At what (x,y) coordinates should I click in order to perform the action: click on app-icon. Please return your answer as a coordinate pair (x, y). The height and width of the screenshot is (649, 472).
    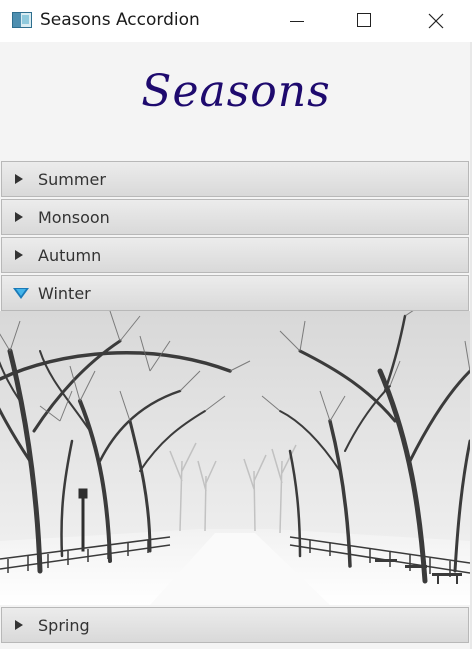
    Looking at the image, I should click on (22, 20).